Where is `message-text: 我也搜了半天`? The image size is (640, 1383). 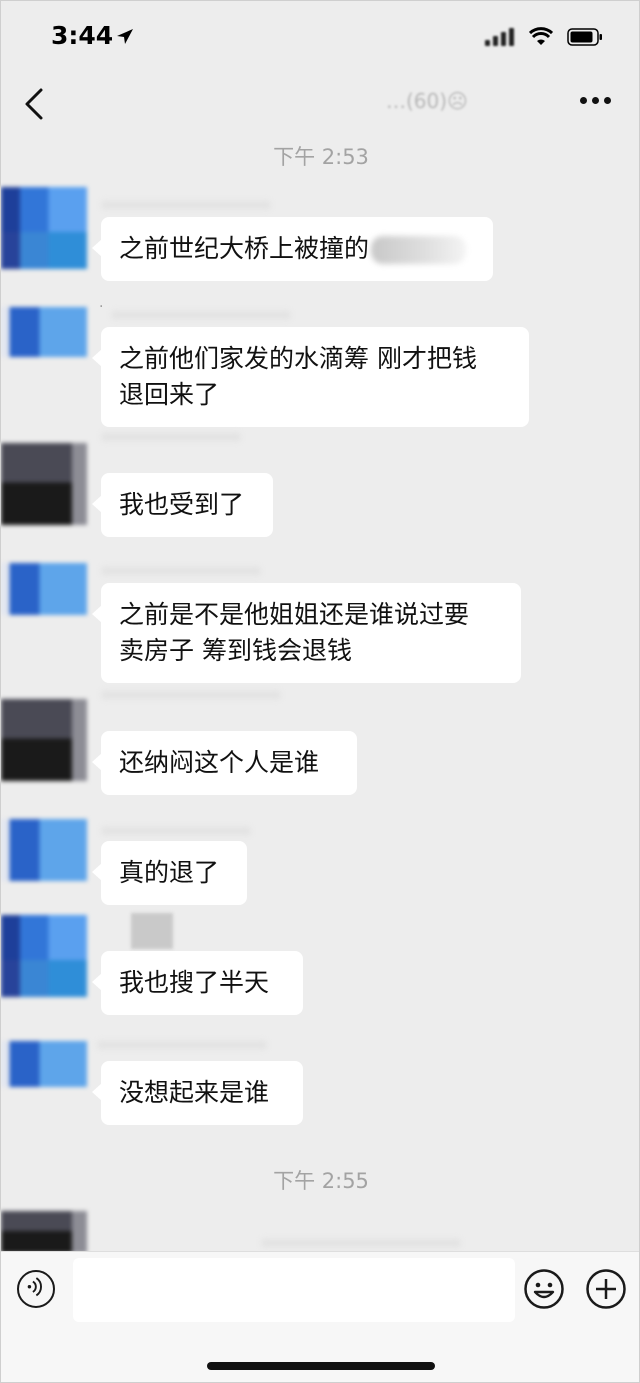
message-text: 我也搜了半天 is located at coordinates (194, 982).